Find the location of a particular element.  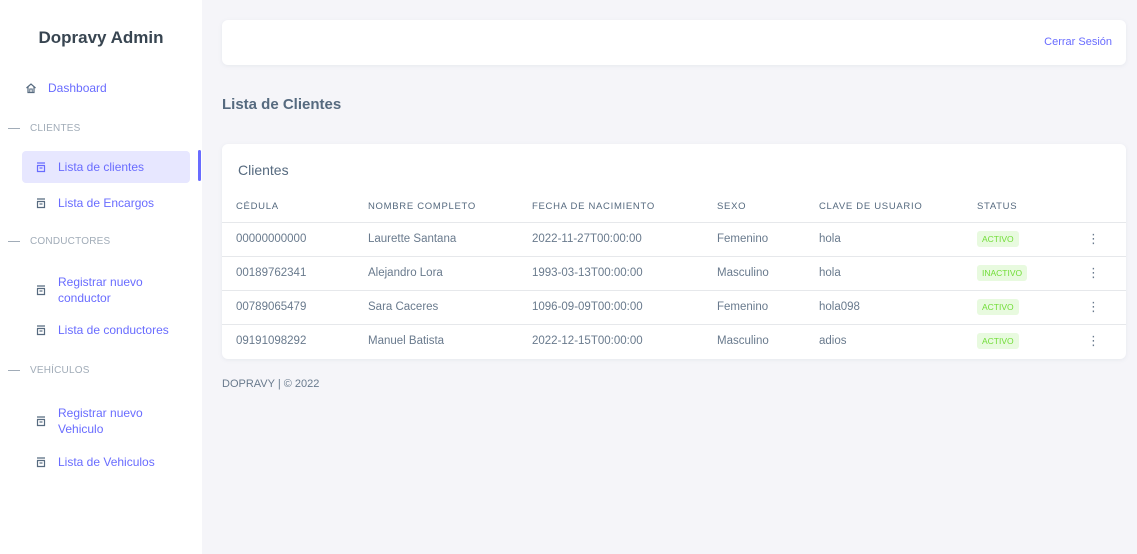

sidebar-item-lista-encargos: Lista de Encargos is located at coordinates (116, 203).